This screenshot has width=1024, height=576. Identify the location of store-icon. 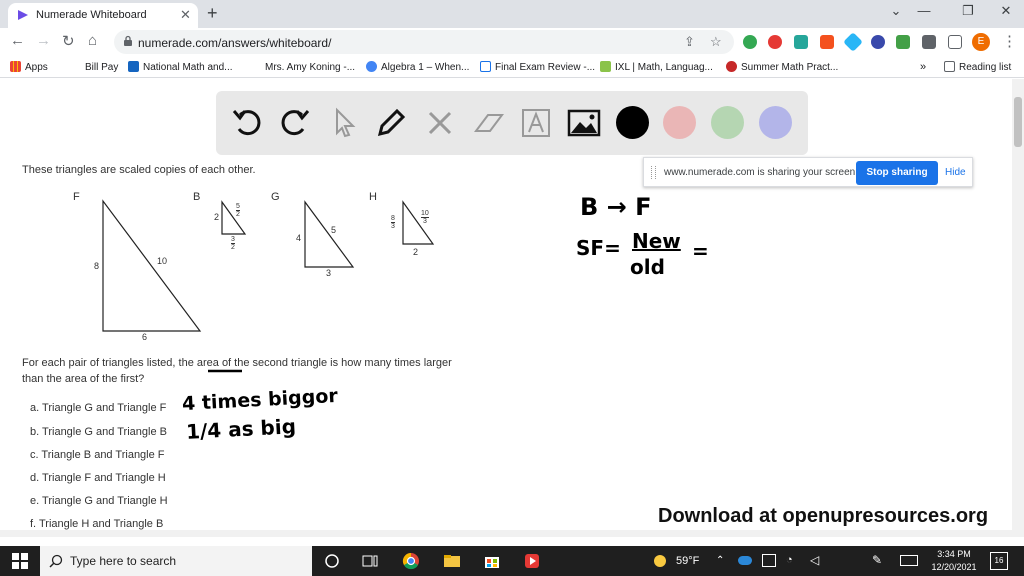
(492, 561).